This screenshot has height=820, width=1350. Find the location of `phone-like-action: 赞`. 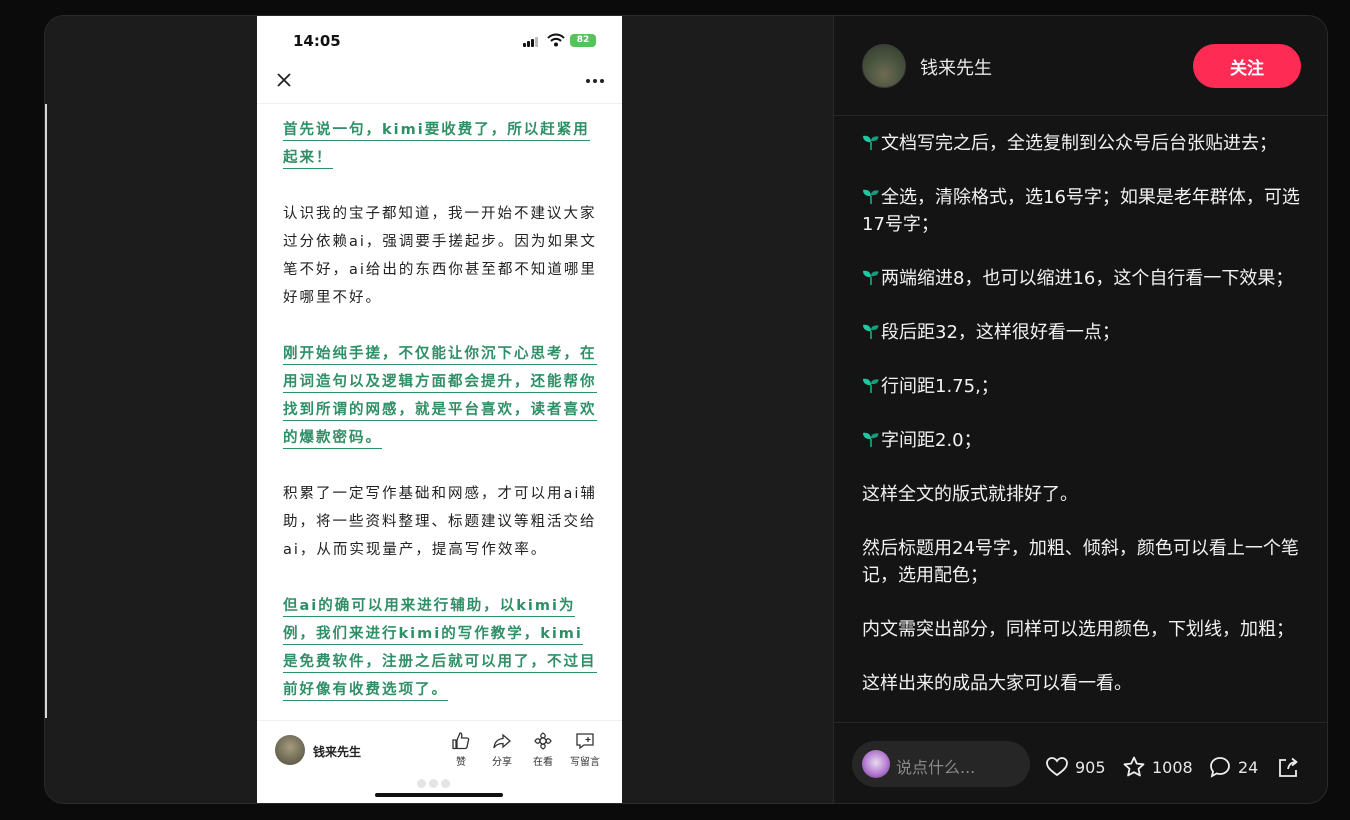

phone-like-action: 赞 is located at coordinates (461, 749).